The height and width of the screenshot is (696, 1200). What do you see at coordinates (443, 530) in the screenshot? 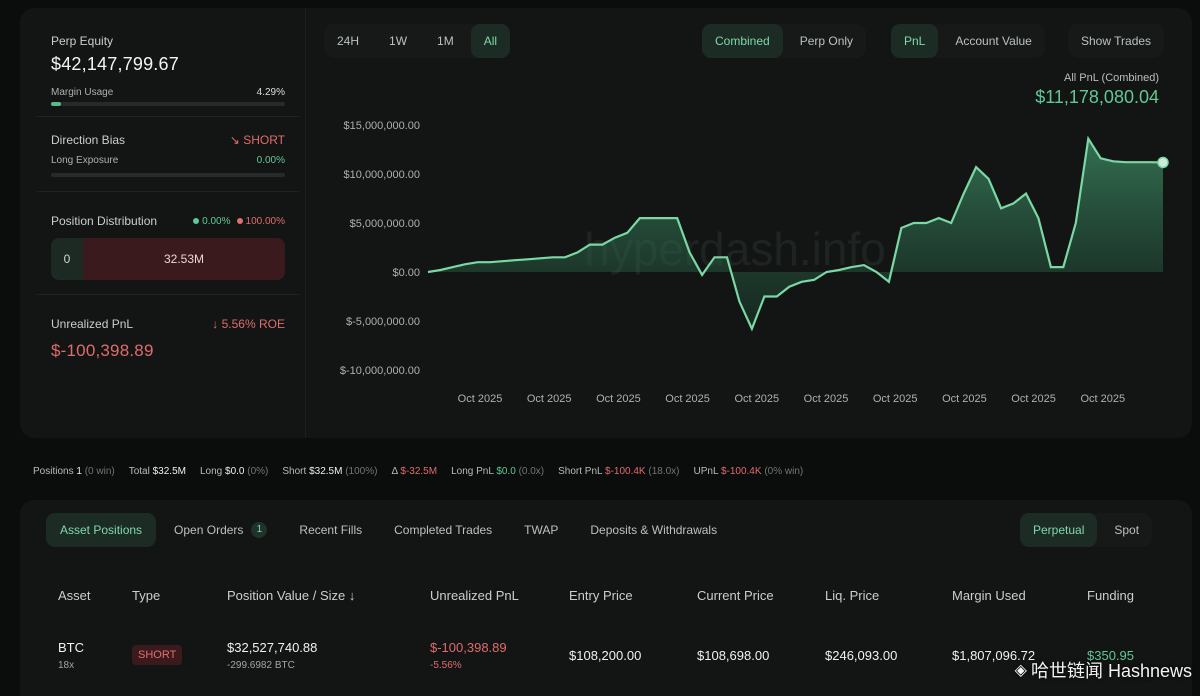
I see `tab-completed-trades: Completed Trades` at bounding box center [443, 530].